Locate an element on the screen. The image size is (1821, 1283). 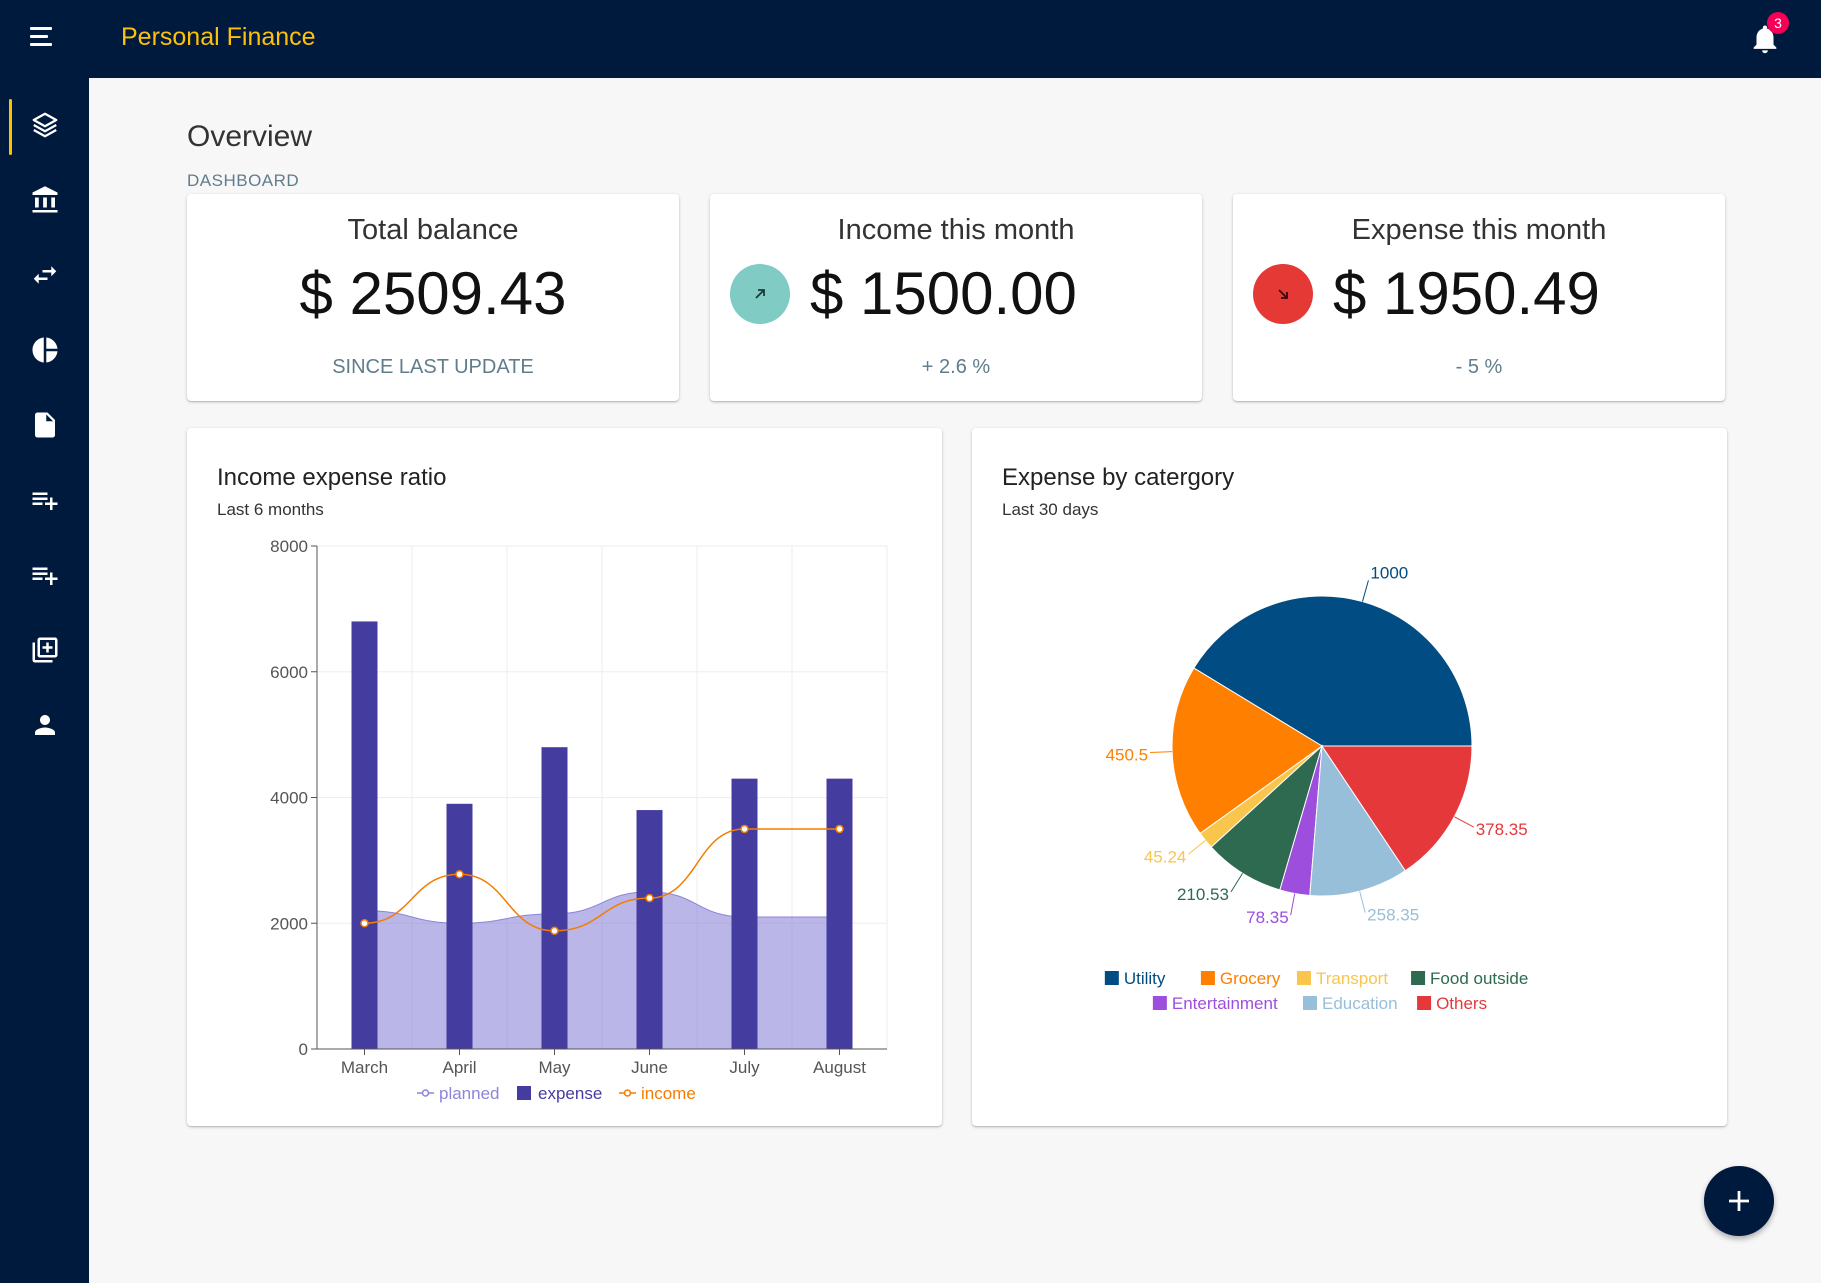
sidebar-item-add-expense is located at coordinates (44, 577).